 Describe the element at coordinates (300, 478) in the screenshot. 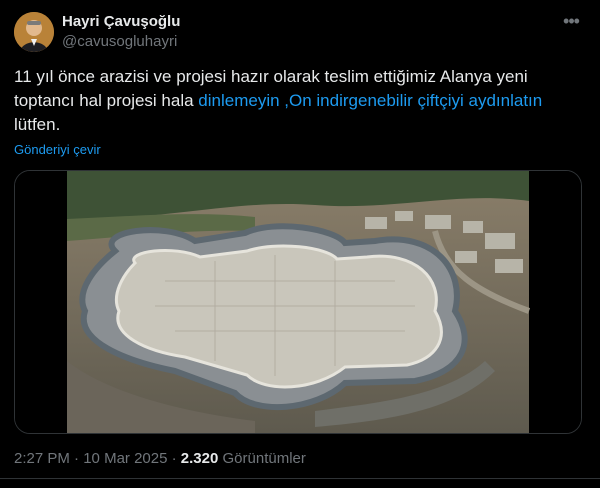

I see `divider` at that location.